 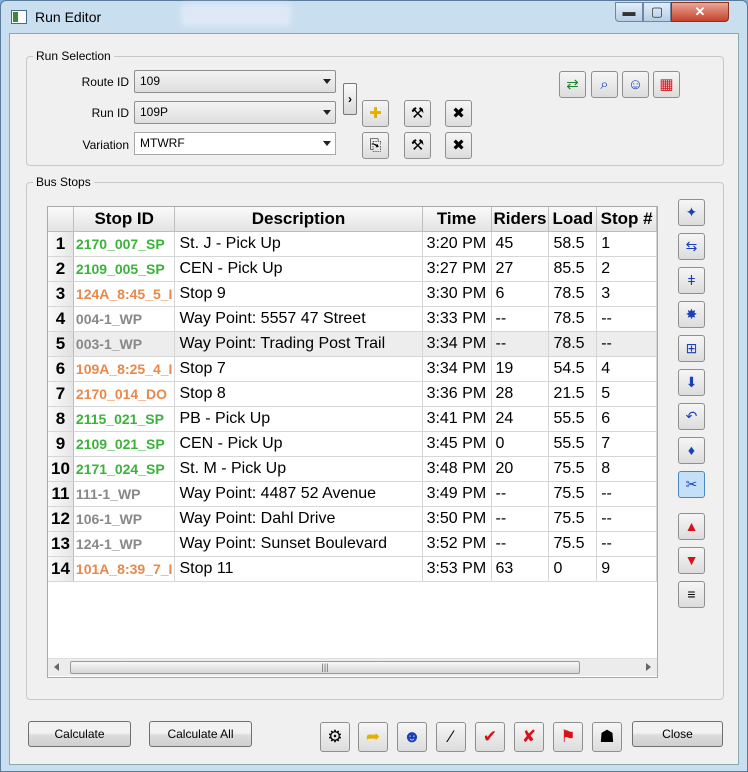 What do you see at coordinates (298, 319) in the screenshot?
I see `description-cell: Way Point: 5557 47 Street` at bounding box center [298, 319].